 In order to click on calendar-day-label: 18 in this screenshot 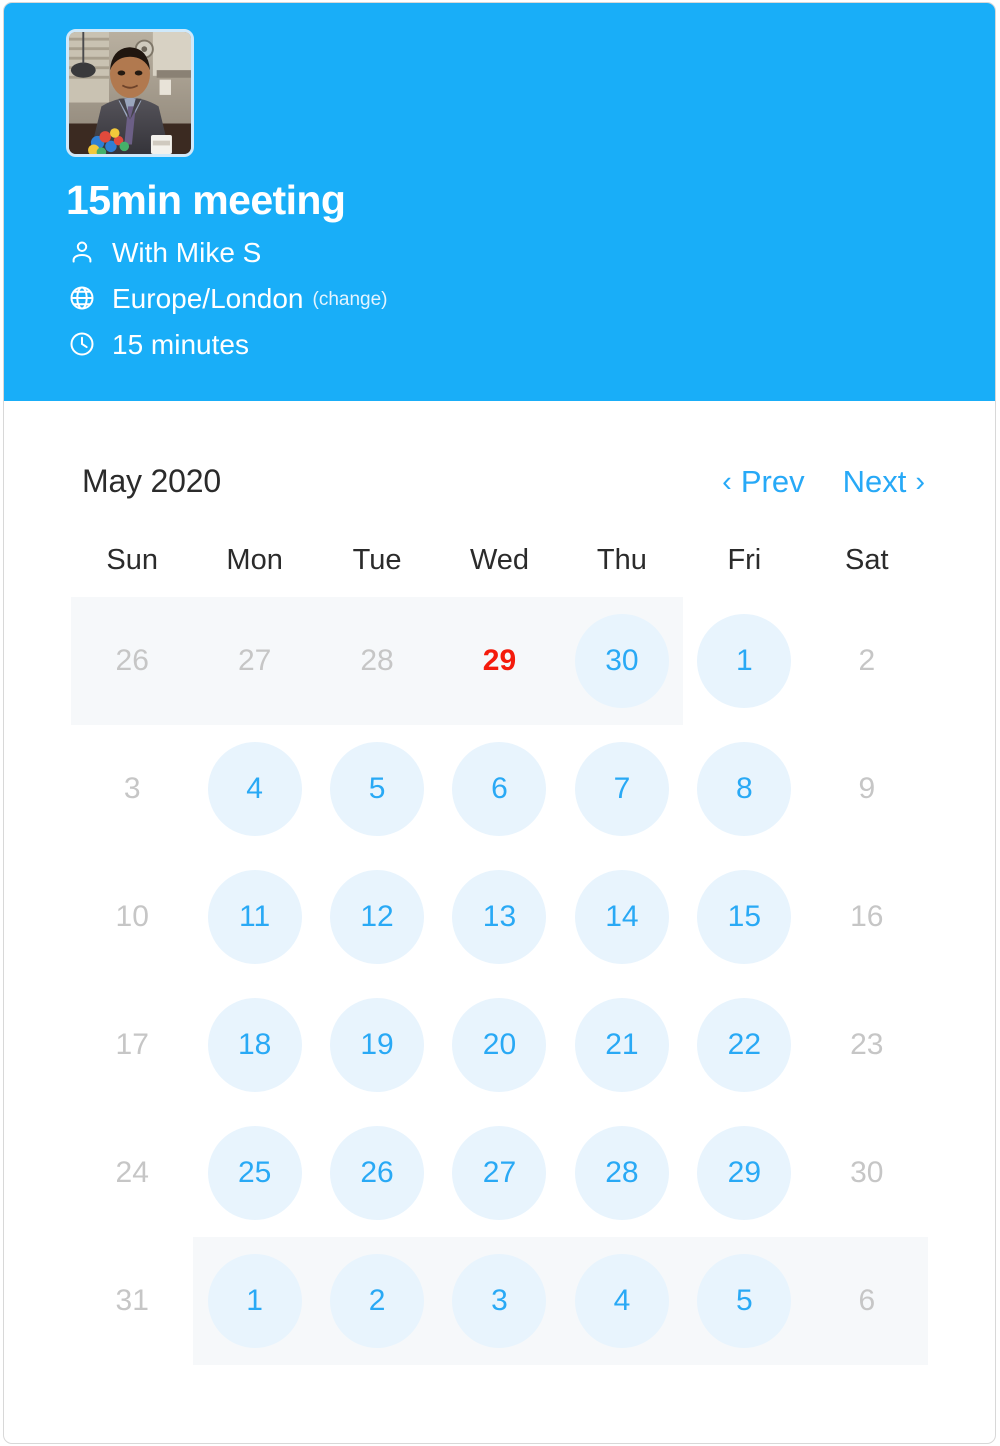, I will do `click(254, 1045)`.